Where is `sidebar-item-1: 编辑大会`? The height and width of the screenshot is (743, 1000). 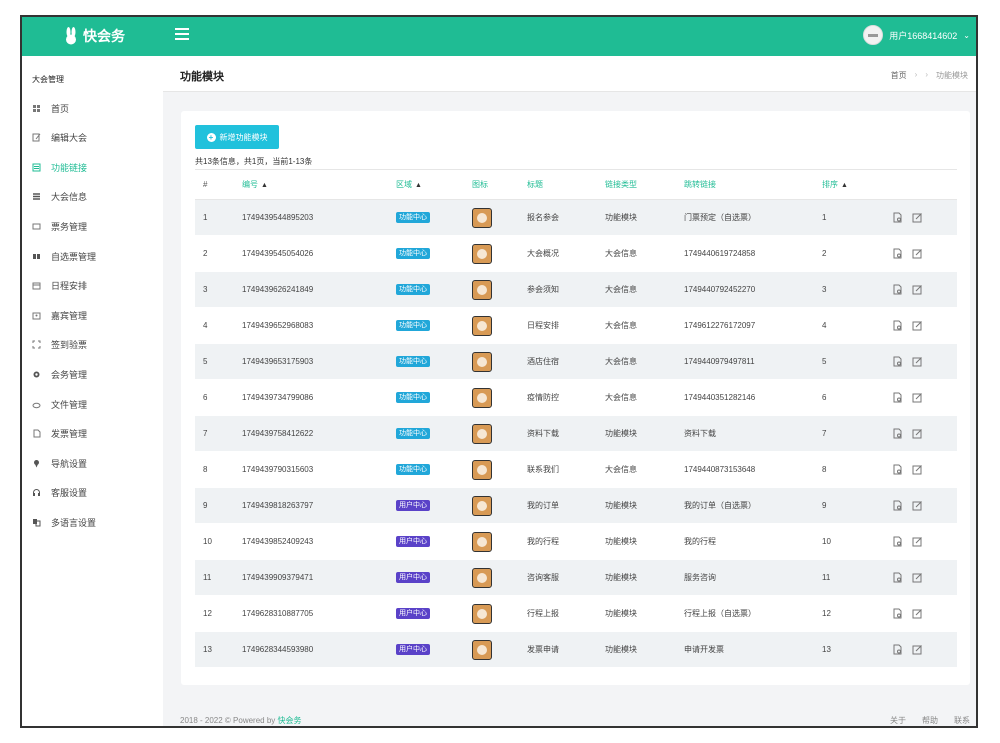 sidebar-item-1: 编辑大会 is located at coordinates (59, 138).